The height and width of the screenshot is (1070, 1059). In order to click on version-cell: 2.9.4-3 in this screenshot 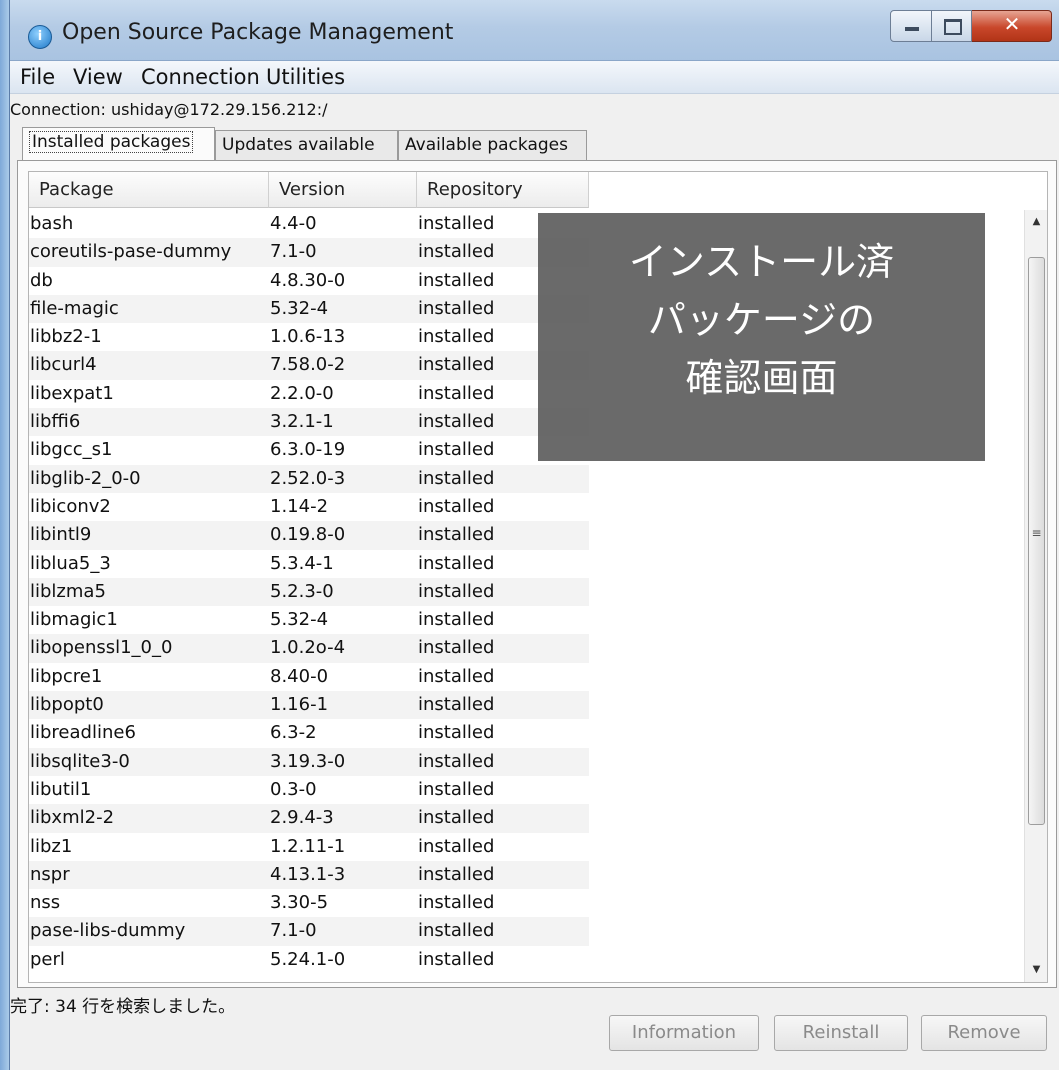, I will do `click(302, 818)`.